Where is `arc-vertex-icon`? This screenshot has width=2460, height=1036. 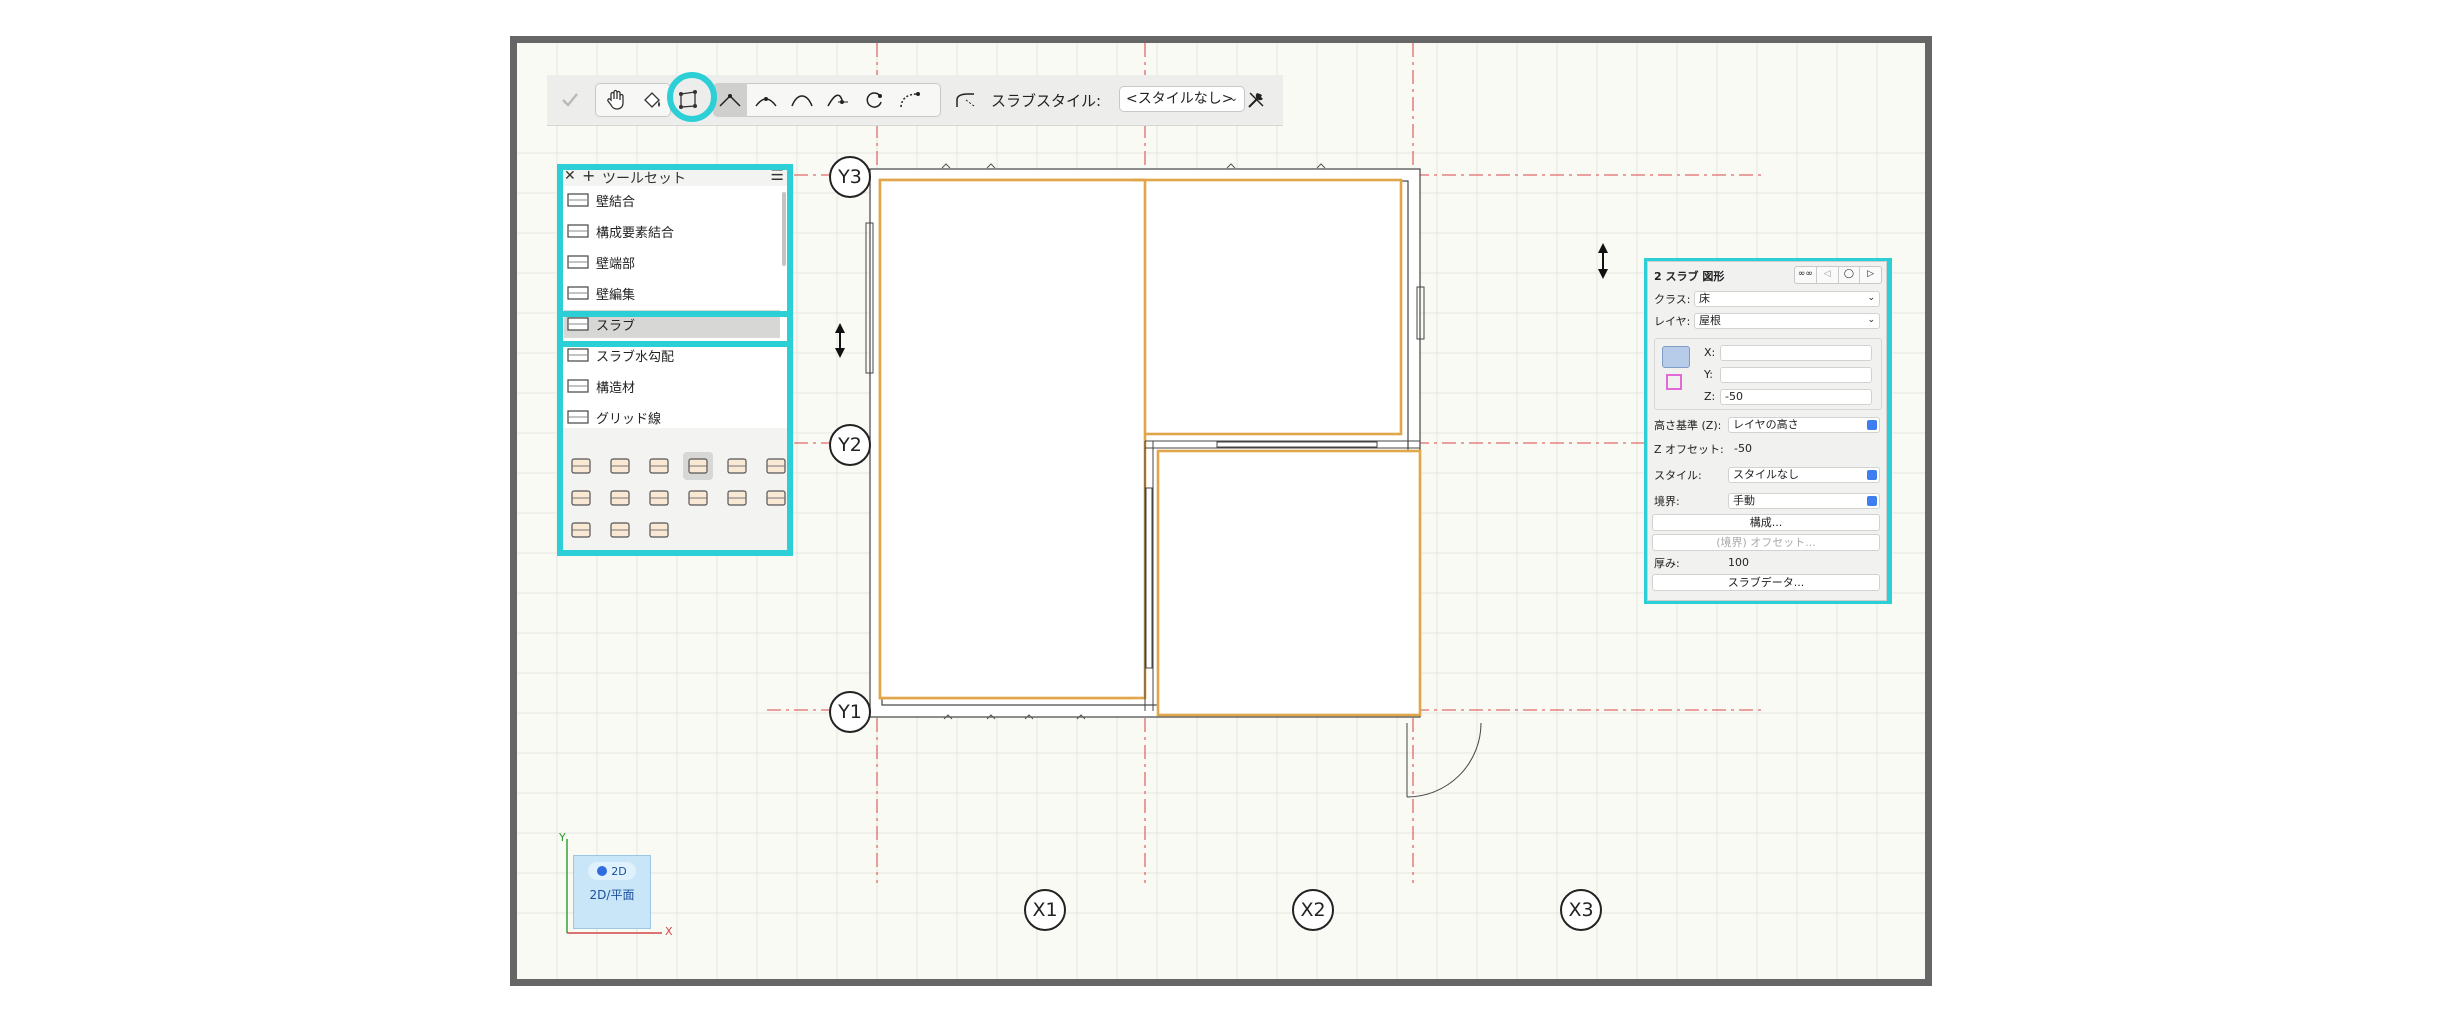
arc-vertex-icon is located at coordinates (766, 100).